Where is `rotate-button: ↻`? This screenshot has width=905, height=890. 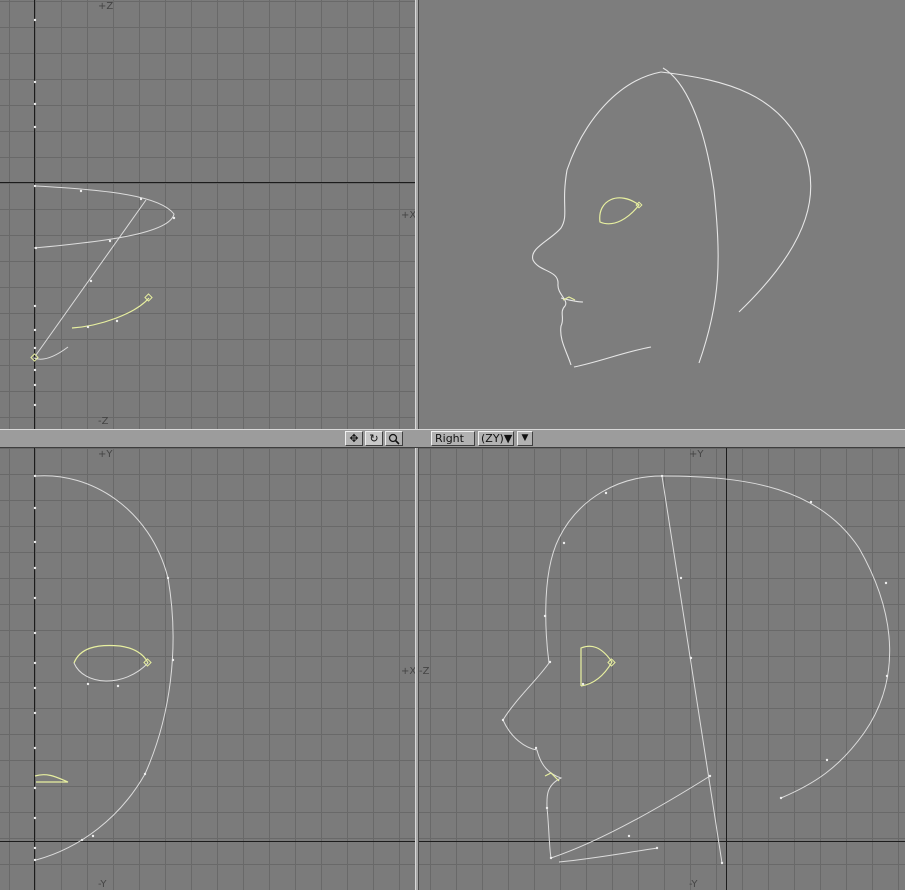 rotate-button: ↻ is located at coordinates (374, 438).